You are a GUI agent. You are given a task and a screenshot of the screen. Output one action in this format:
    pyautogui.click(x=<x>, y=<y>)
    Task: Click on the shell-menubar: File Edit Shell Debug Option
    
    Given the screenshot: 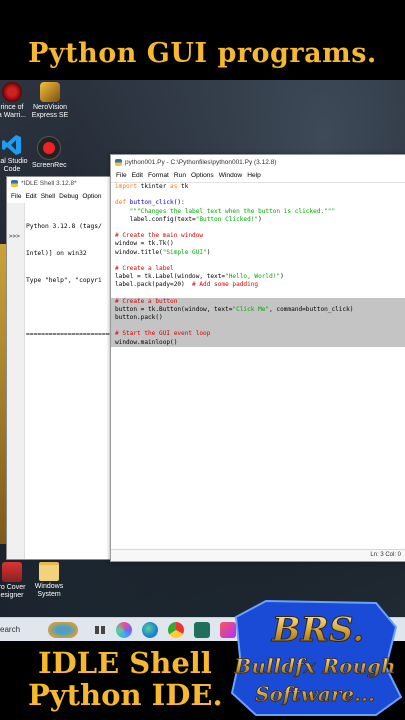 What is the action you would take?
    pyautogui.click(x=67, y=197)
    